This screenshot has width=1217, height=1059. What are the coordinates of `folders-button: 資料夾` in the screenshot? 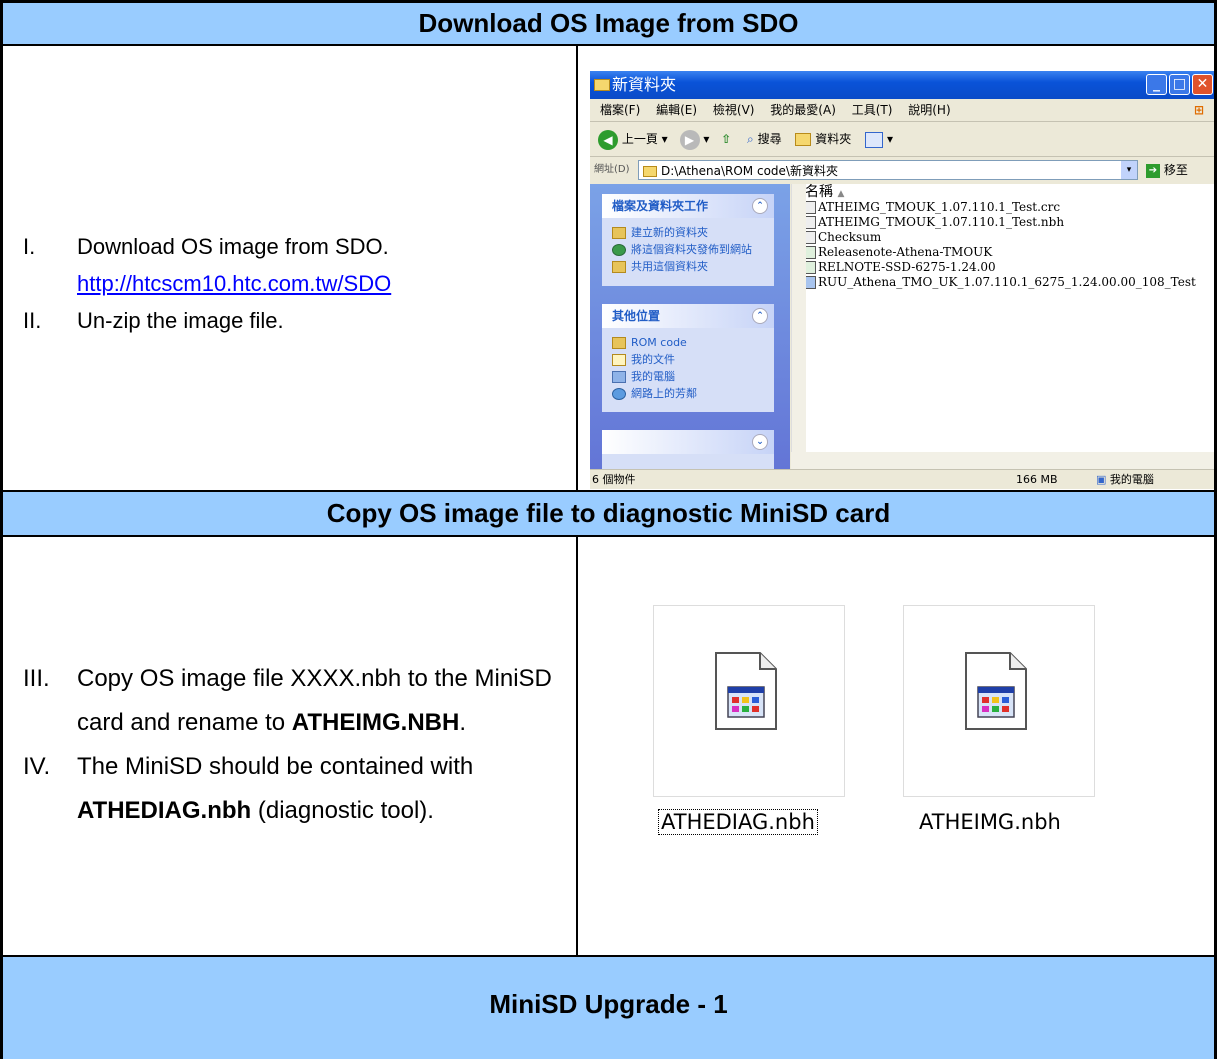 It's located at (825, 139).